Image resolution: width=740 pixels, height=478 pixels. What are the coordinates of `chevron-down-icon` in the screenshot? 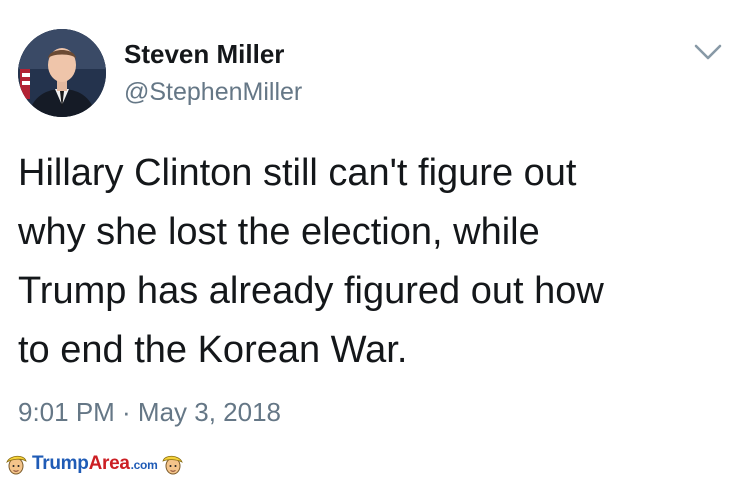 It's located at (708, 52).